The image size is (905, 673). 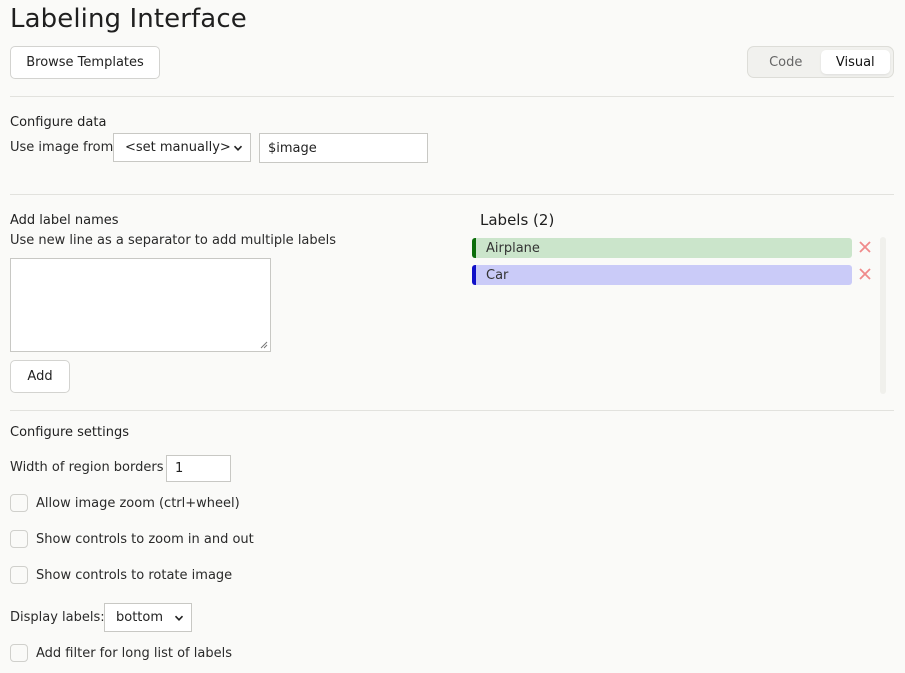 I want to click on configure-settings-heading: Configure settings, so click(x=69, y=432).